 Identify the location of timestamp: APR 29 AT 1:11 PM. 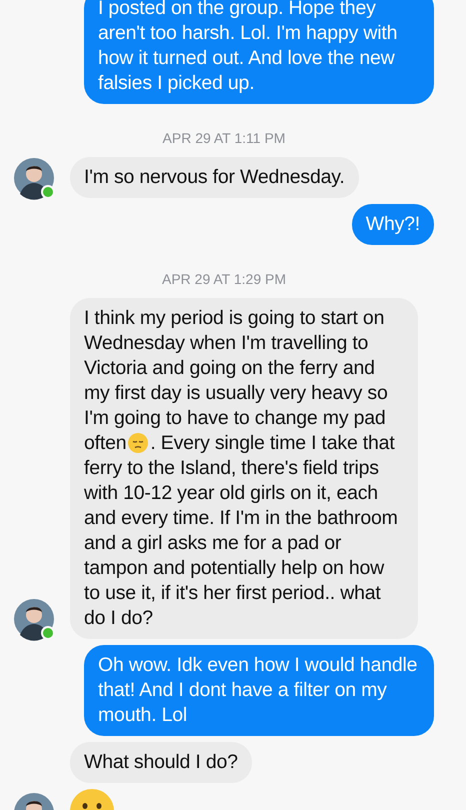
(224, 138).